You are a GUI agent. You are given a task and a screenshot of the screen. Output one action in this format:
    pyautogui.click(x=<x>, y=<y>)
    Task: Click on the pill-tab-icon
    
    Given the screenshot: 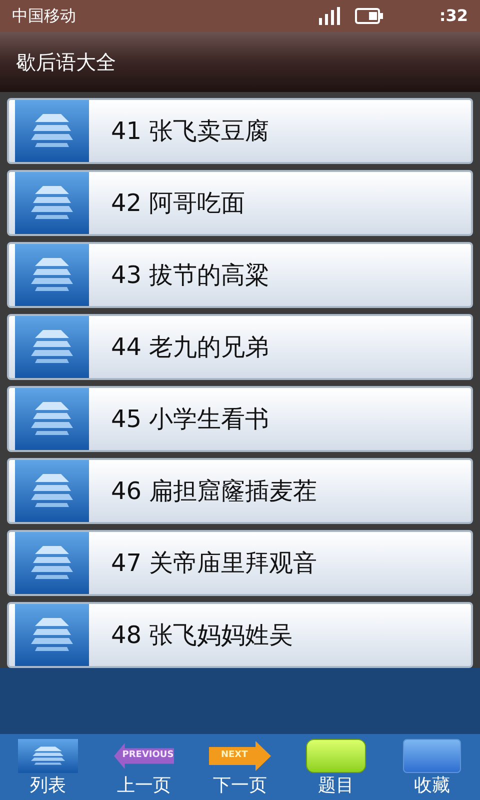 What is the action you would take?
    pyautogui.click(x=336, y=756)
    